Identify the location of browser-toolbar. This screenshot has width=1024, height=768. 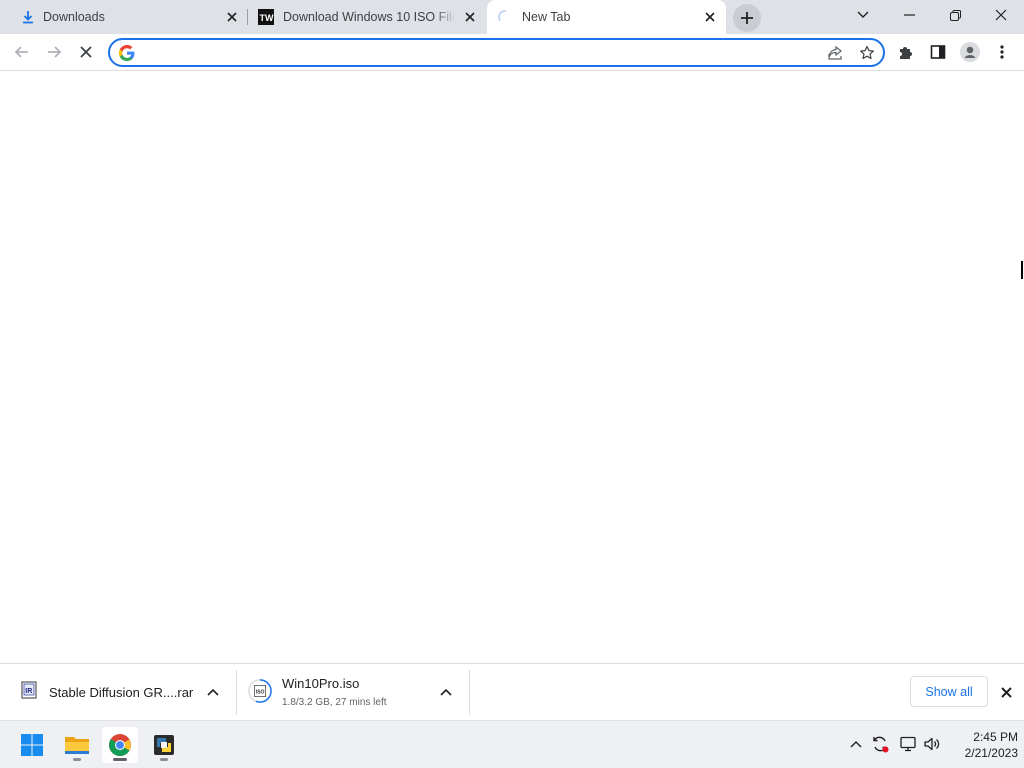
(512, 52).